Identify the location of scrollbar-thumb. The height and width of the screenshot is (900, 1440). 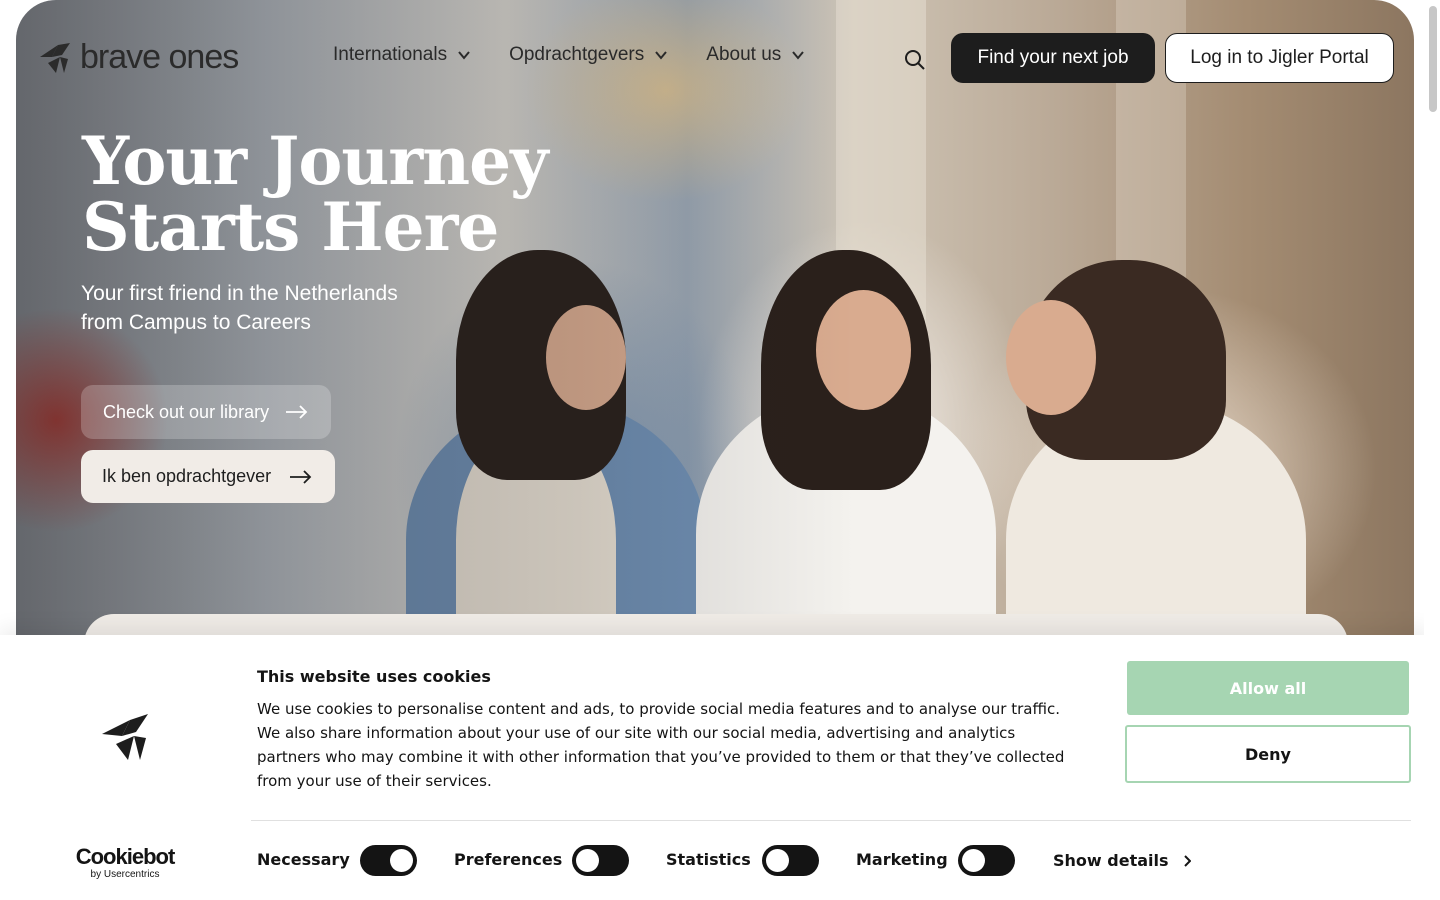
(1433, 59).